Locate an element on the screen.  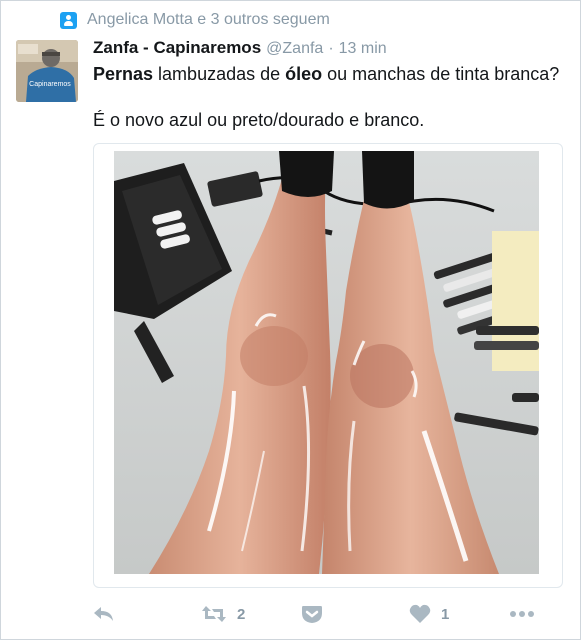
author-handle: @Zanfa is located at coordinates (294, 49).